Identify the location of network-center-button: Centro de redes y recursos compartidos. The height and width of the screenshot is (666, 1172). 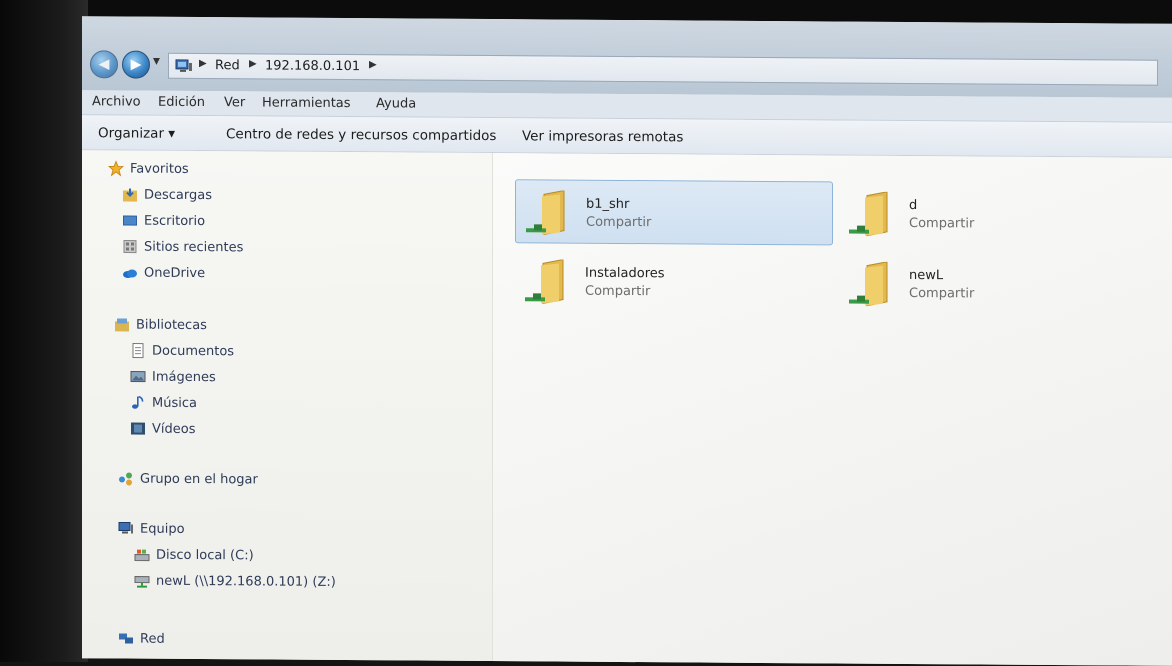
(361, 135).